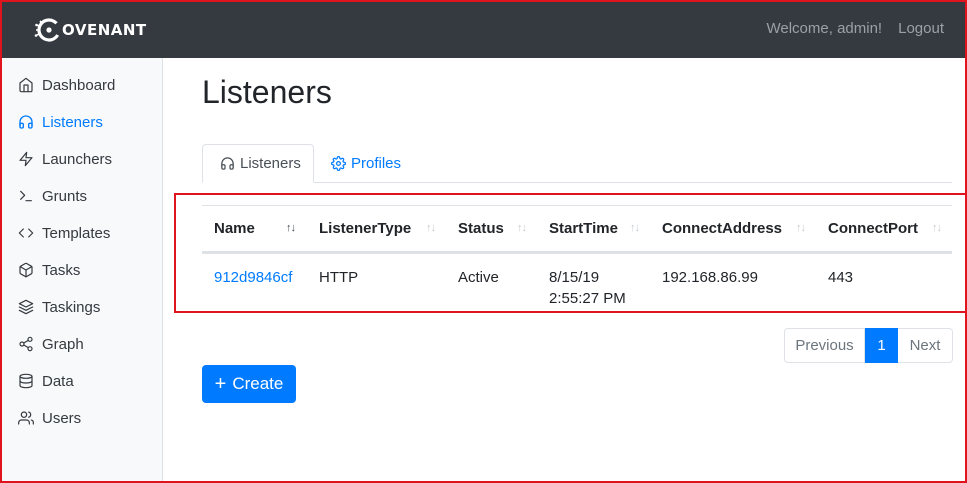 Image resolution: width=967 pixels, height=483 pixels. I want to click on plus-icon: +, so click(220, 383).